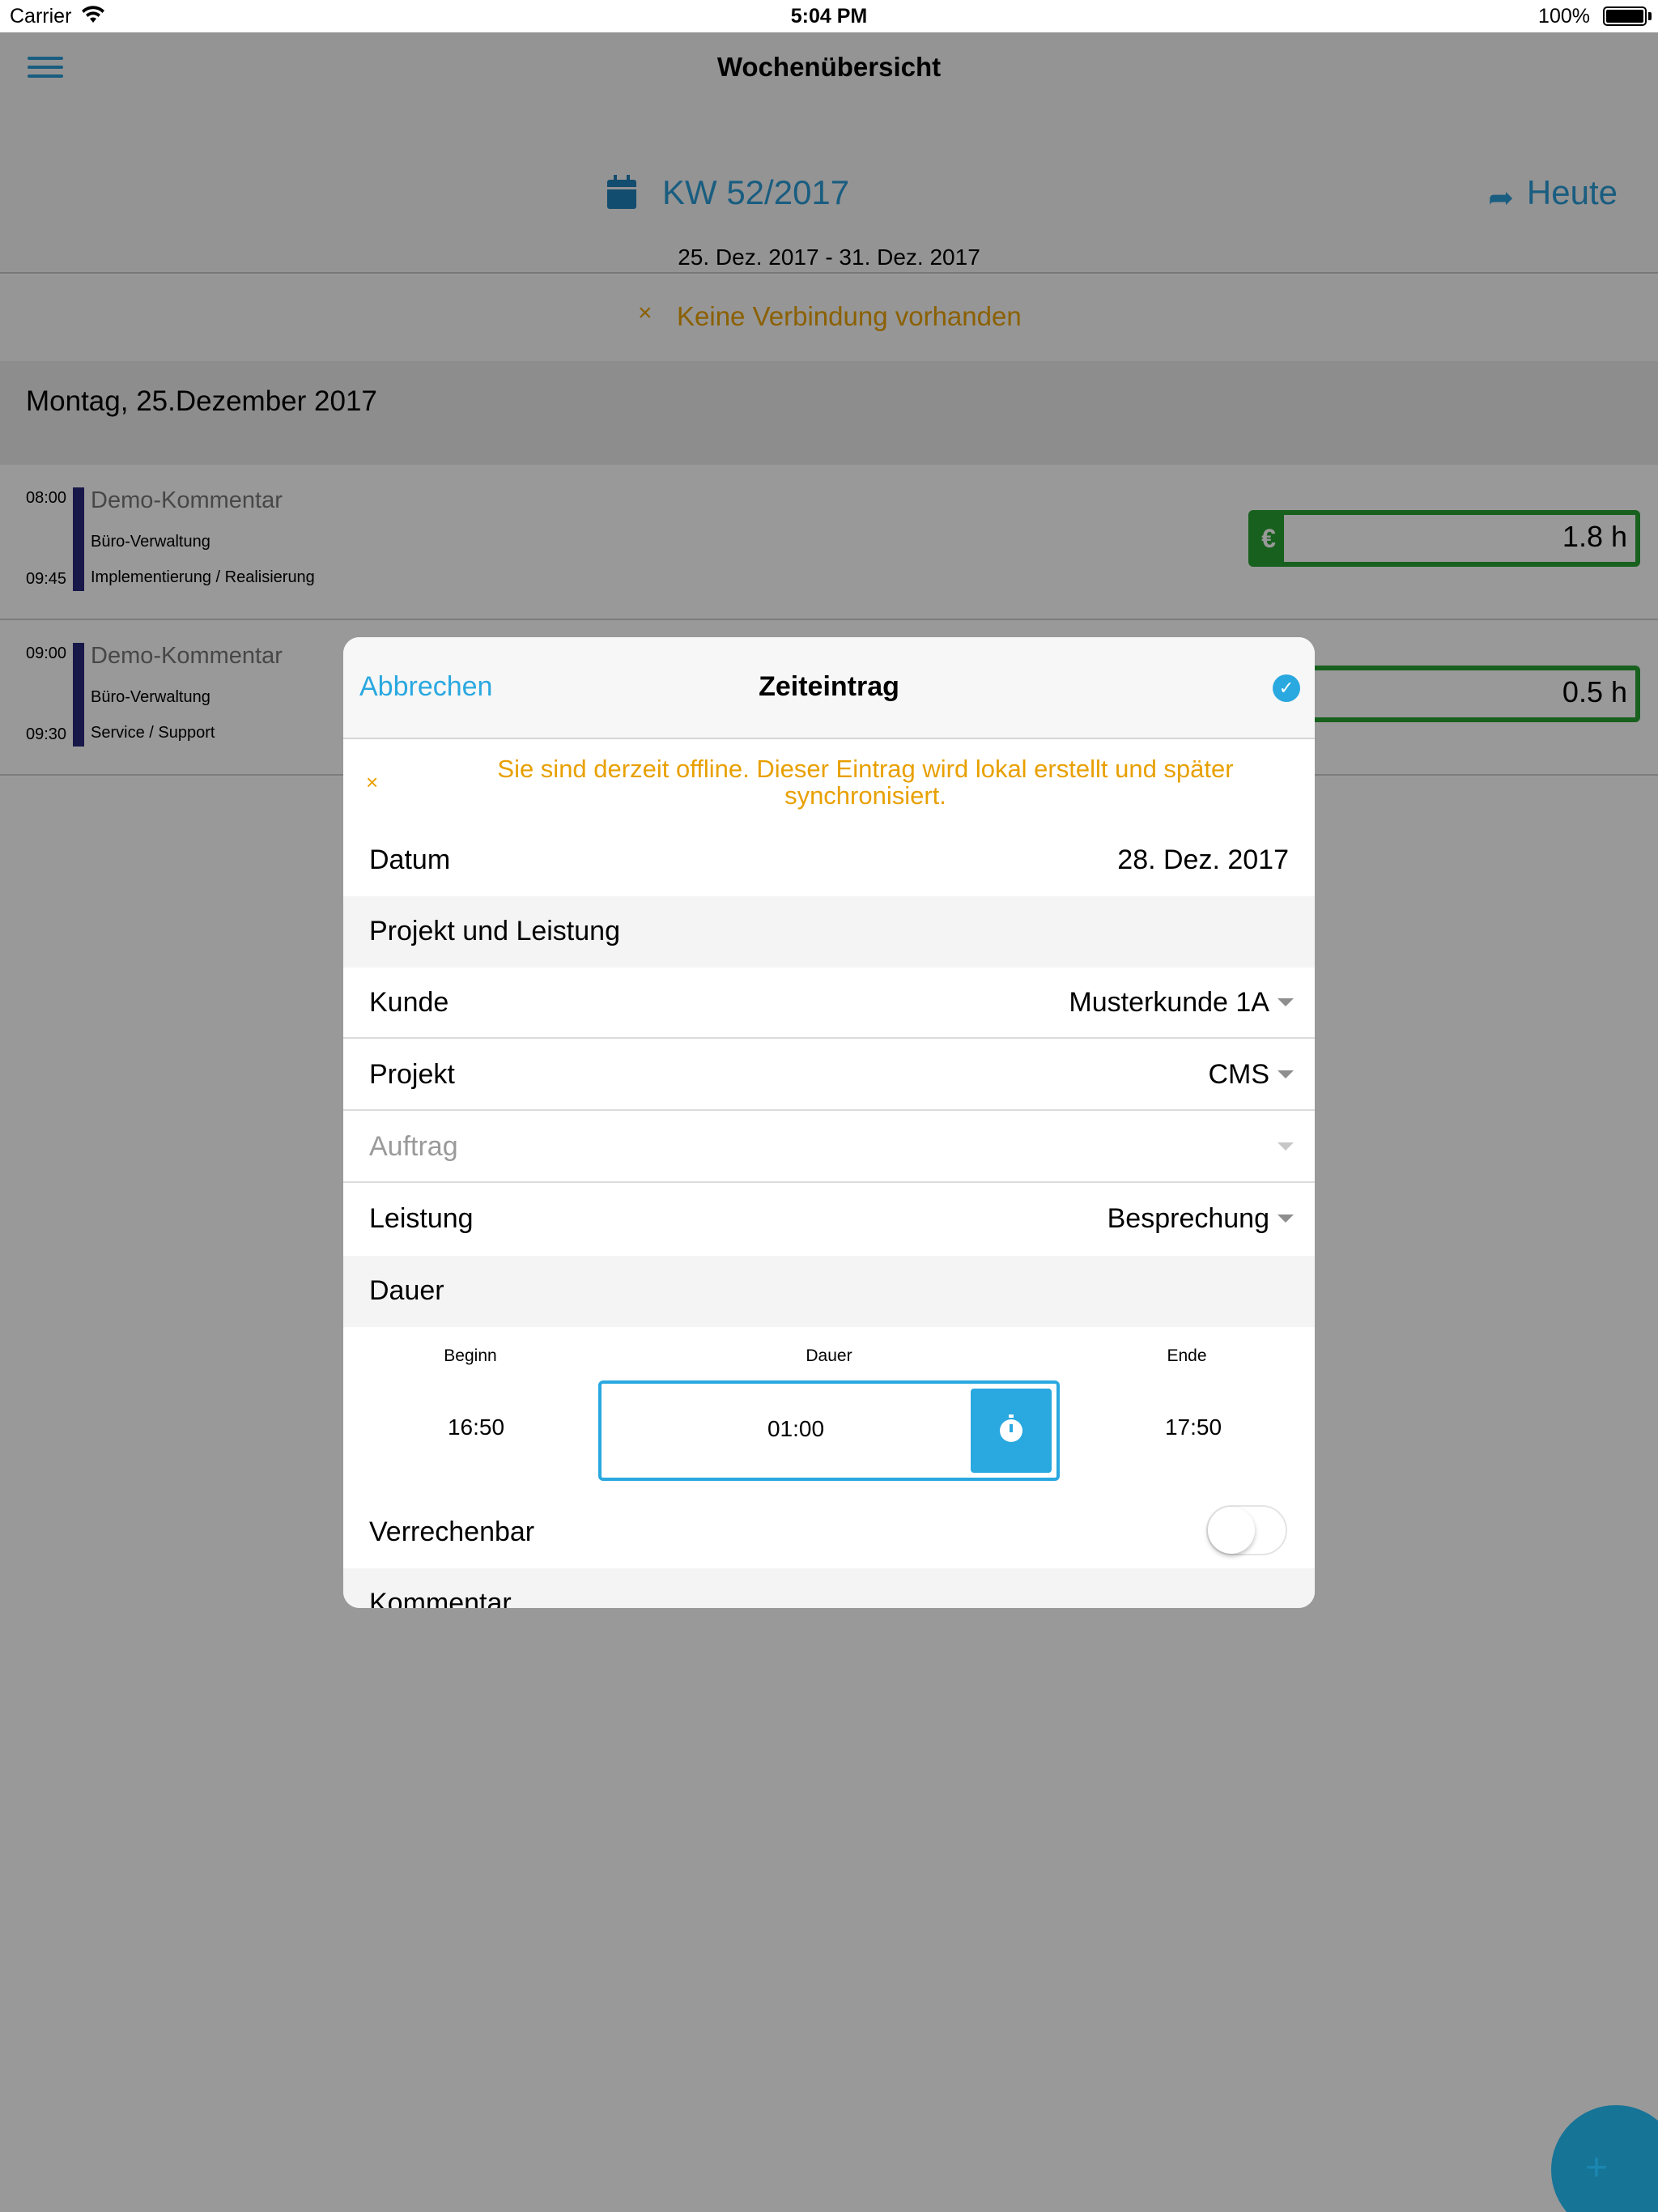 The image size is (1658, 2212). I want to click on close-icon: ×, so click(372, 783).